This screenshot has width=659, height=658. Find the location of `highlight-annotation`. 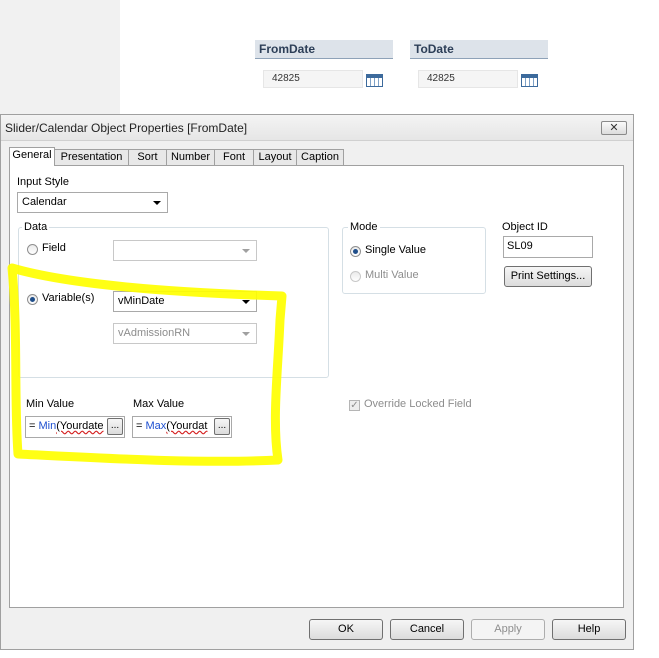

highlight-annotation is located at coordinates (147, 364).